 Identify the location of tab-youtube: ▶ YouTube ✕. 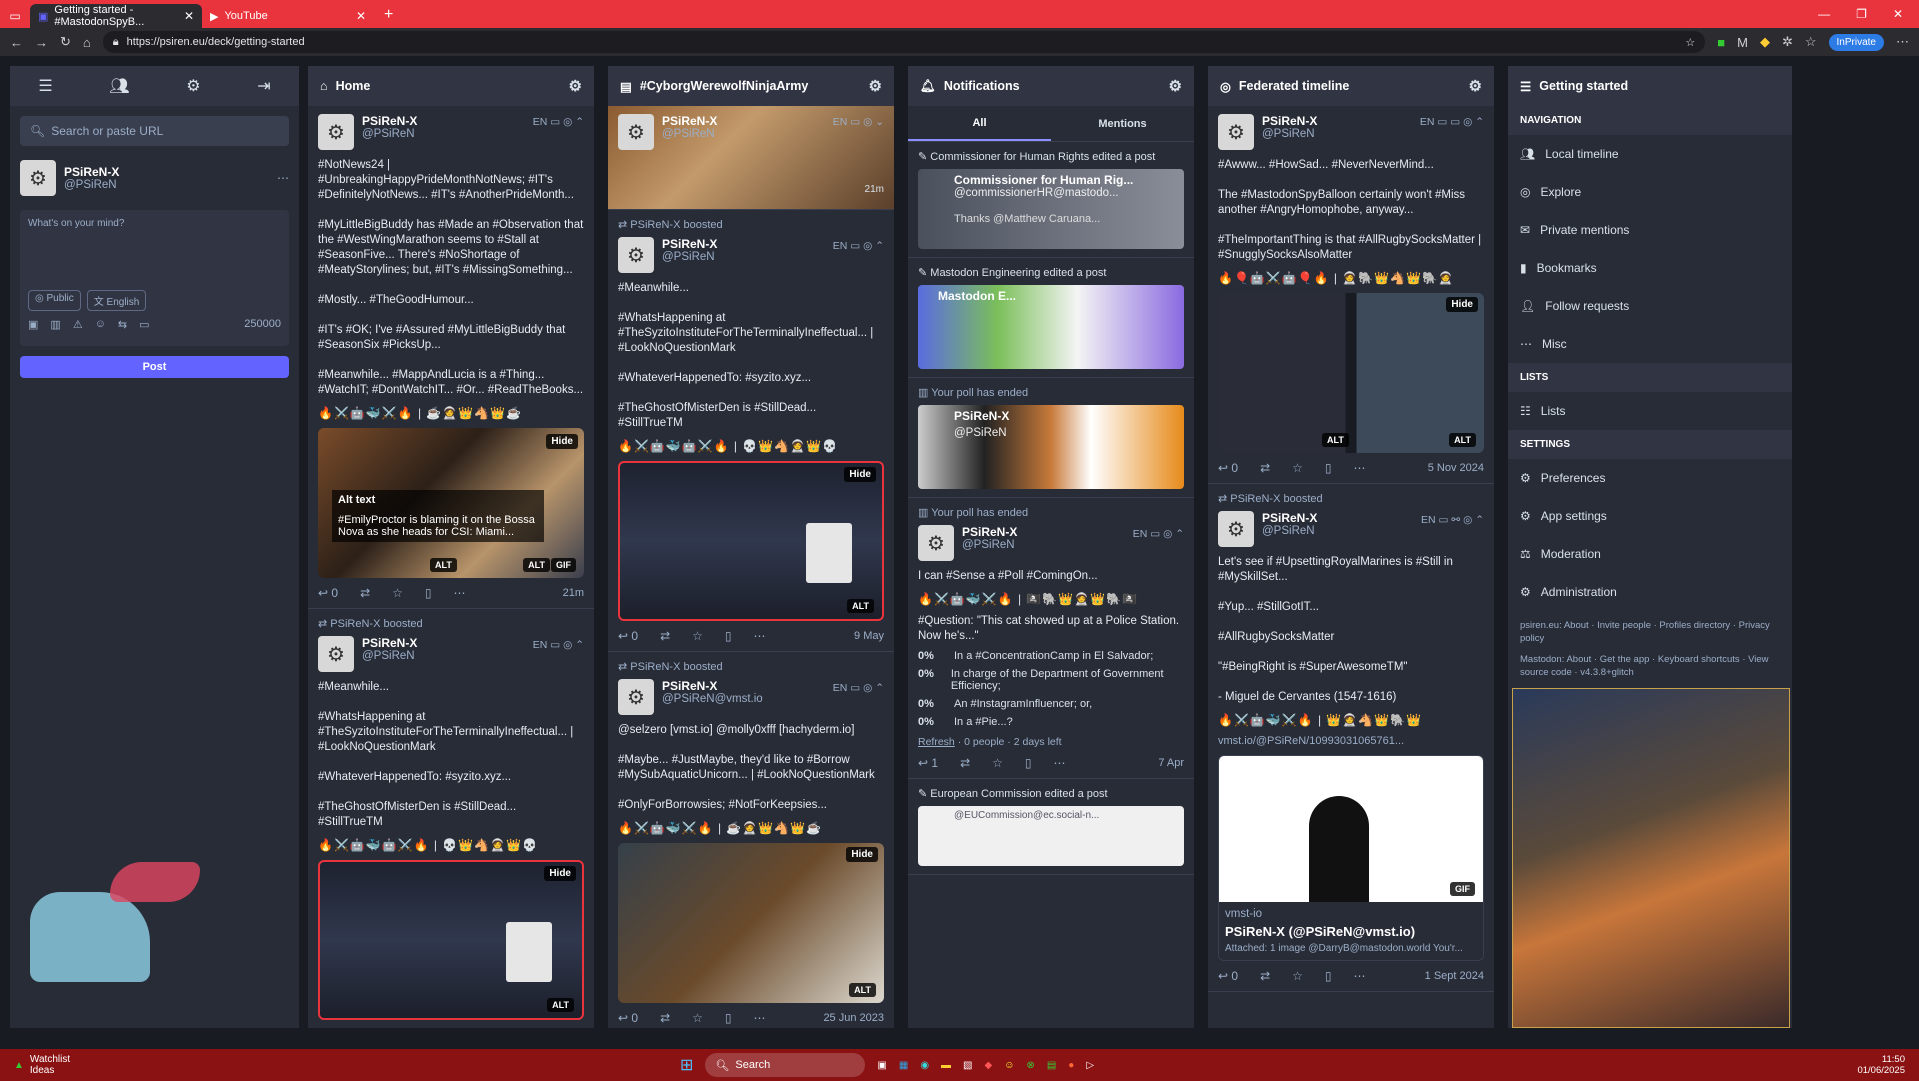
(288, 16).